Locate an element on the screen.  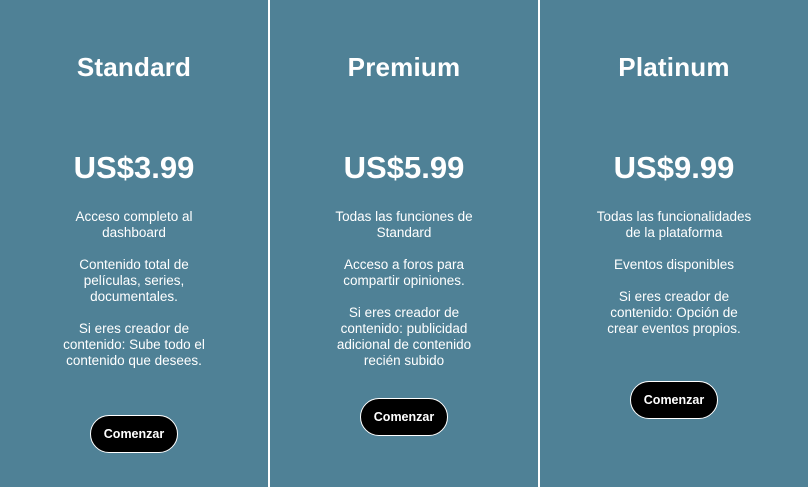
plan-title: Platinum is located at coordinates (674, 67).